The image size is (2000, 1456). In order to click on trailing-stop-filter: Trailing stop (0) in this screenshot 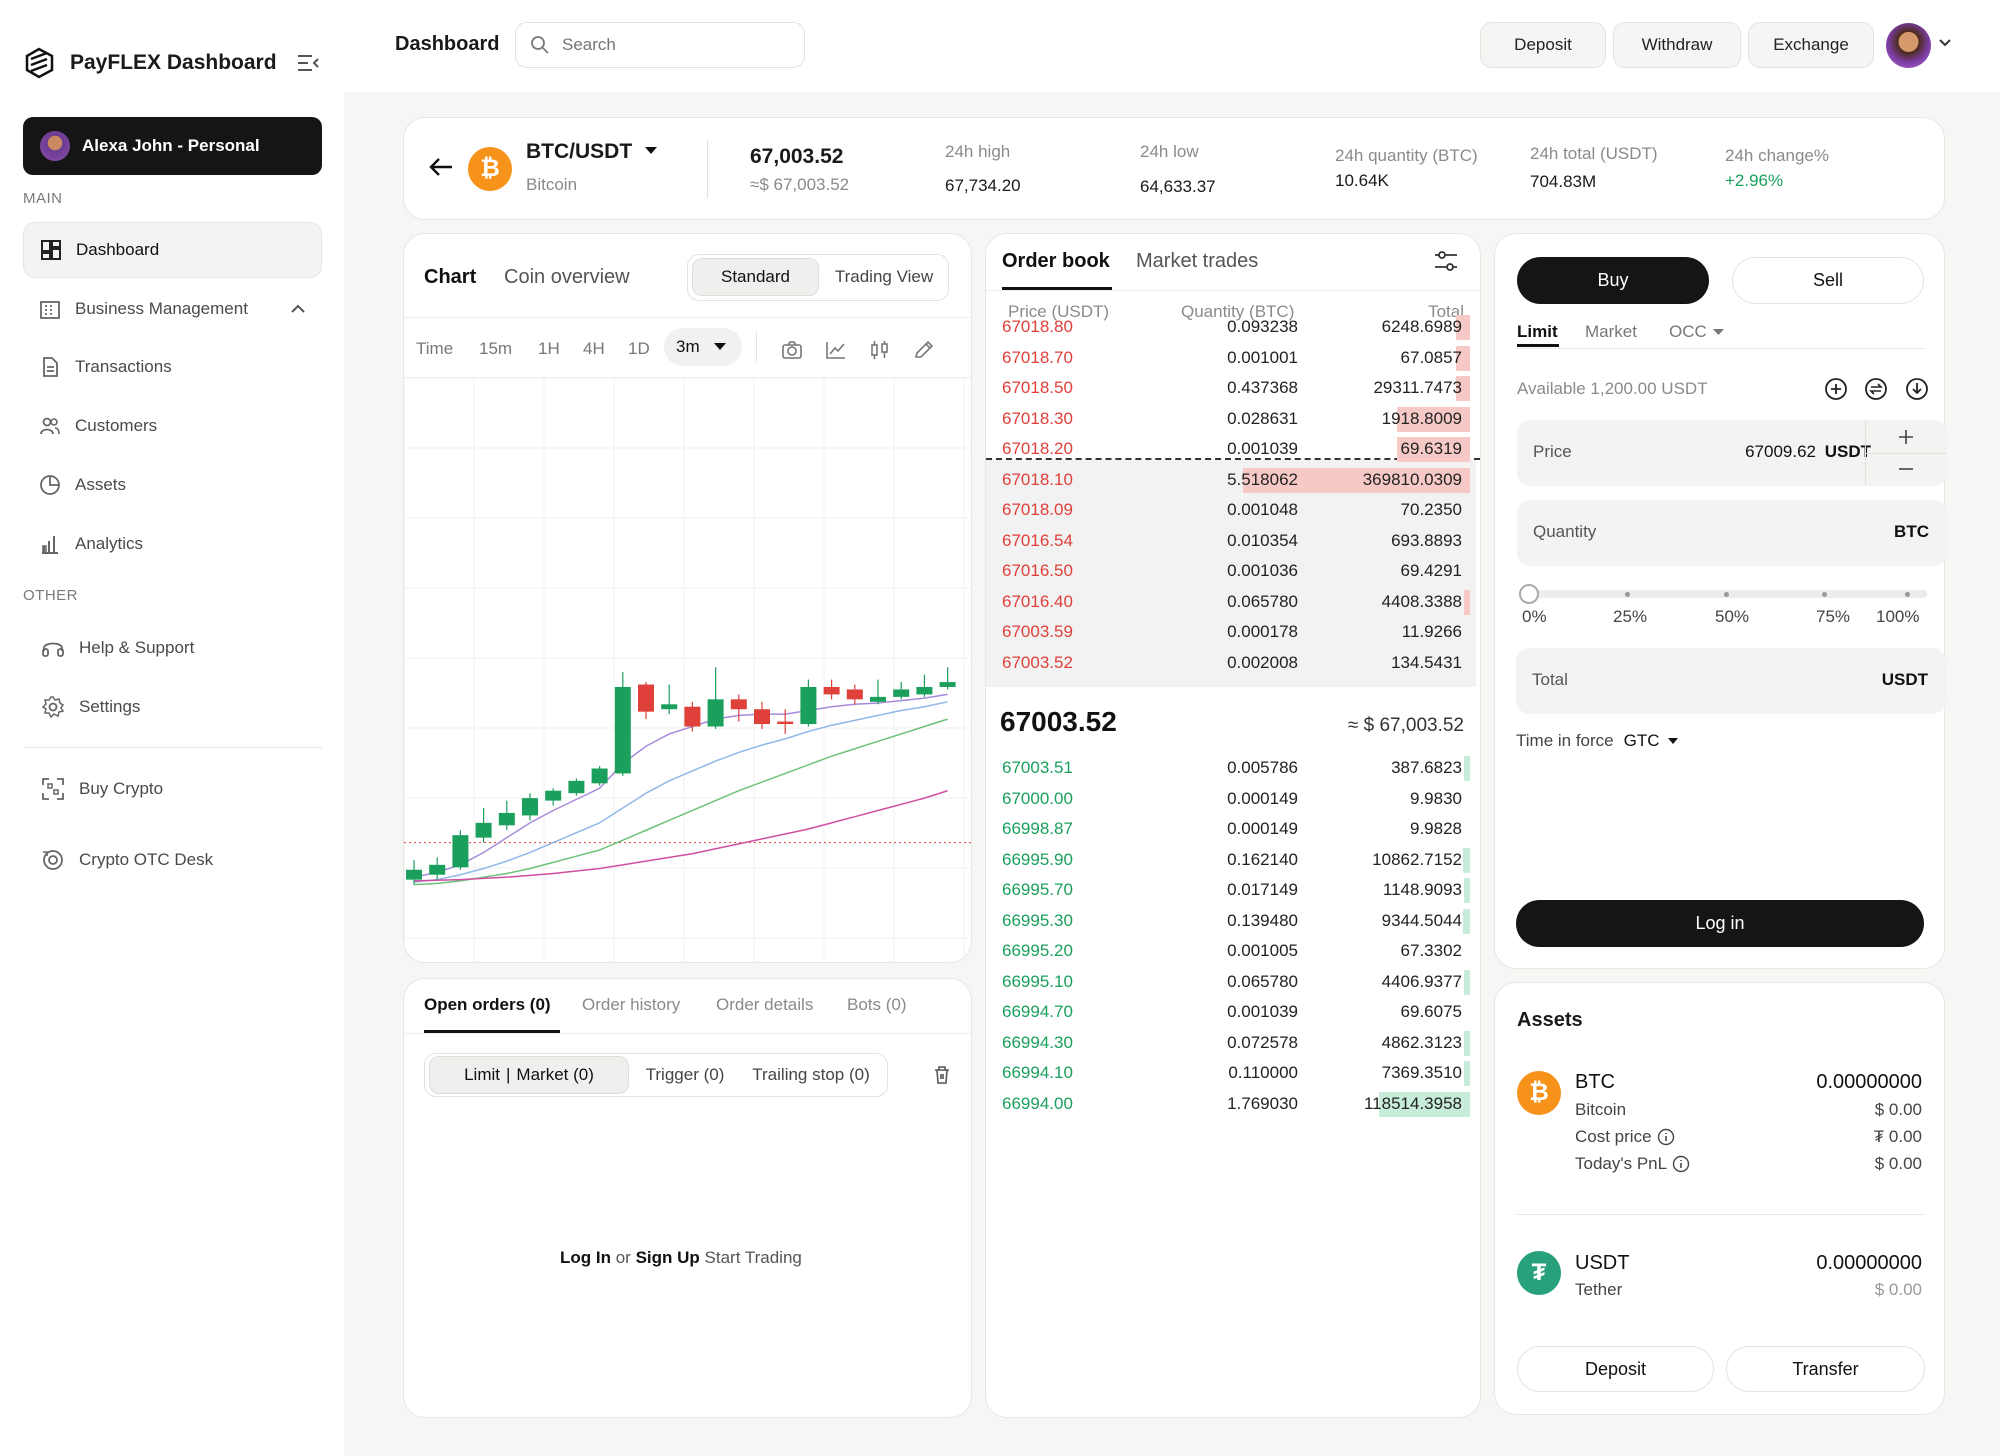, I will do `click(811, 1075)`.